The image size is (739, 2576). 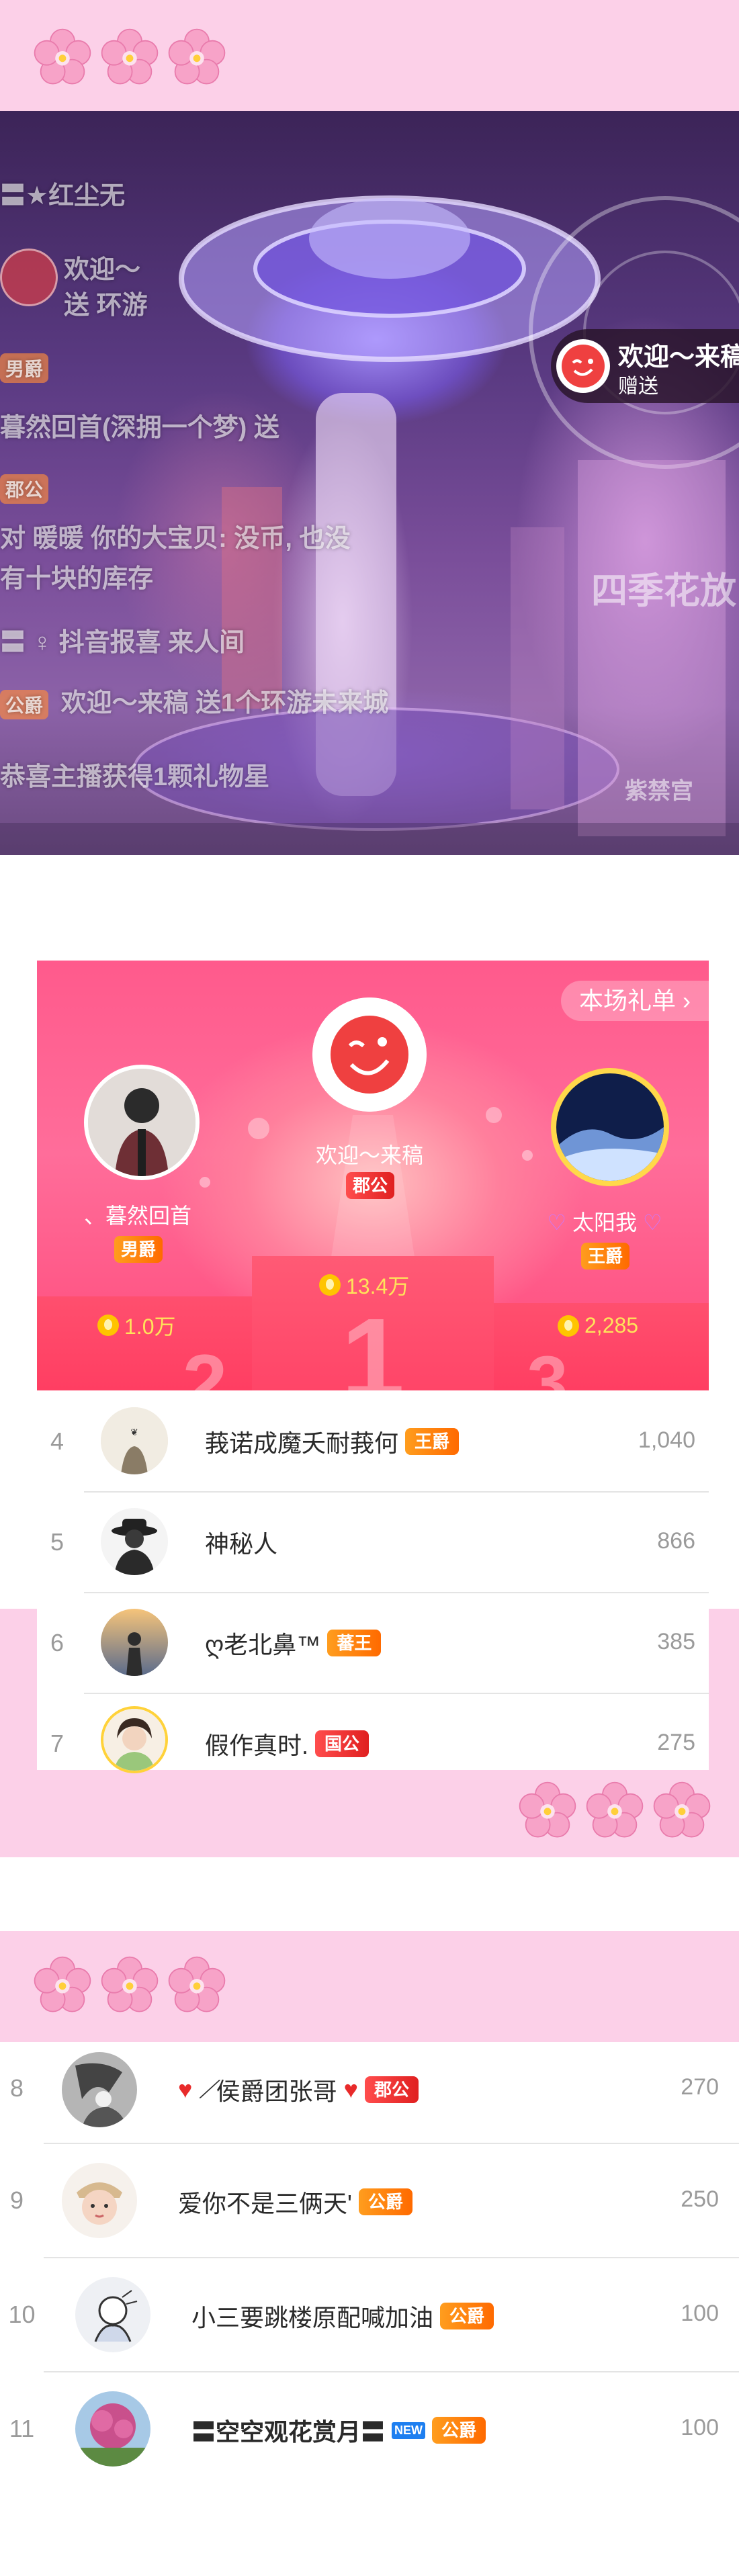 What do you see at coordinates (302, 1443) in the screenshot?
I see `user-name-text: 莪诺成魔夭耐莪何` at bounding box center [302, 1443].